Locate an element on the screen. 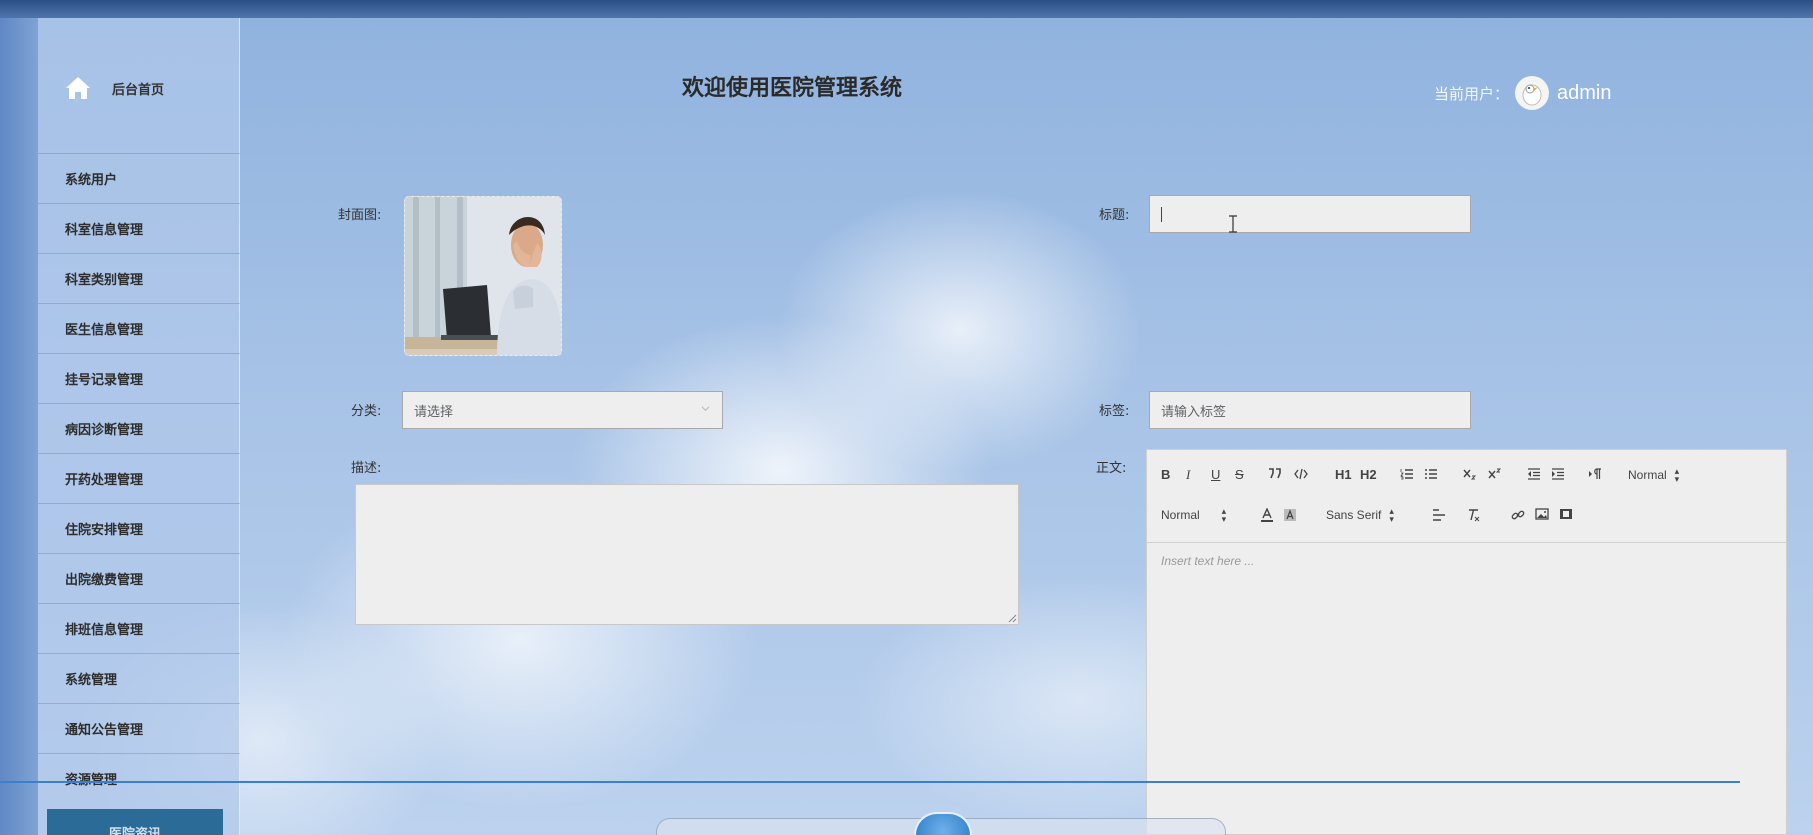 This screenshot has height=835, width=1813. sidebar-item-prescription: 开药处理管理 is located at coordinates (139, 478).